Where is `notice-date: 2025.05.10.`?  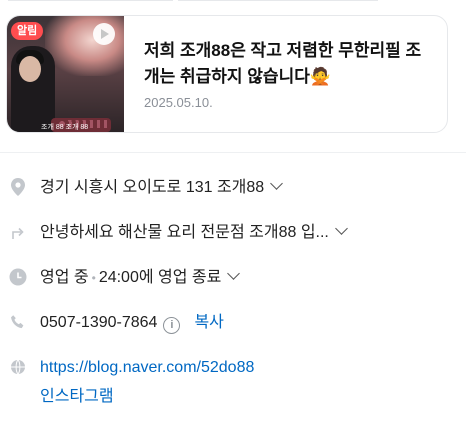
notice-date: 2025.05.10. is located at coordinates (178, 102).